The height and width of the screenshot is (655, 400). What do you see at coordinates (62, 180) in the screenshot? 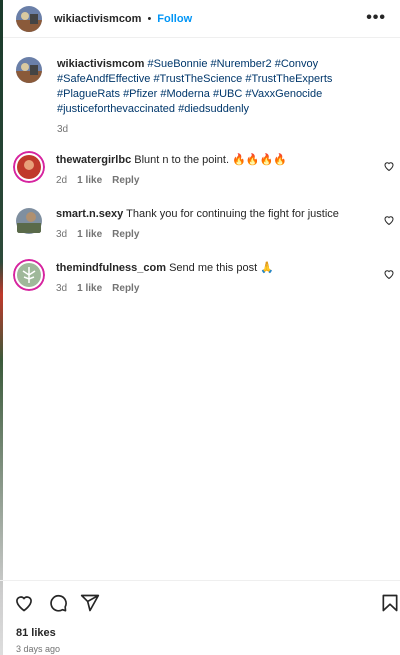
I see `comment-time: 2d` at bounding box center [62, 180].